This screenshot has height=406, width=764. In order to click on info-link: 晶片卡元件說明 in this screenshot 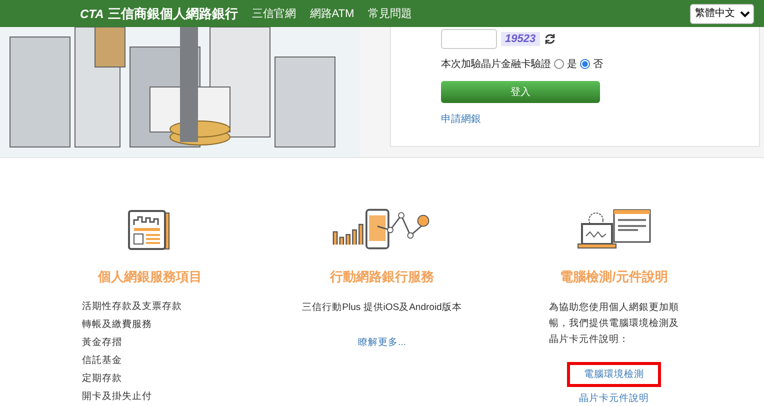, I will do `click(614, 396)`.